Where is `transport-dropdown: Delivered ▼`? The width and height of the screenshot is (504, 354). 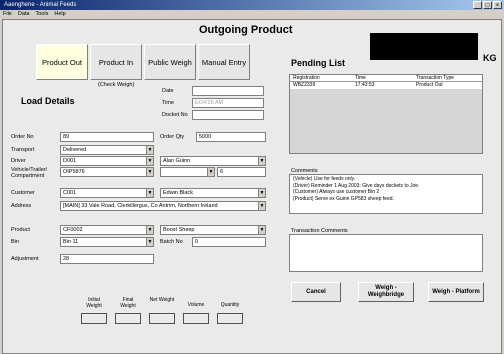 transport-dropdown: Delivered ▼ is located at coordinates (107, 150).